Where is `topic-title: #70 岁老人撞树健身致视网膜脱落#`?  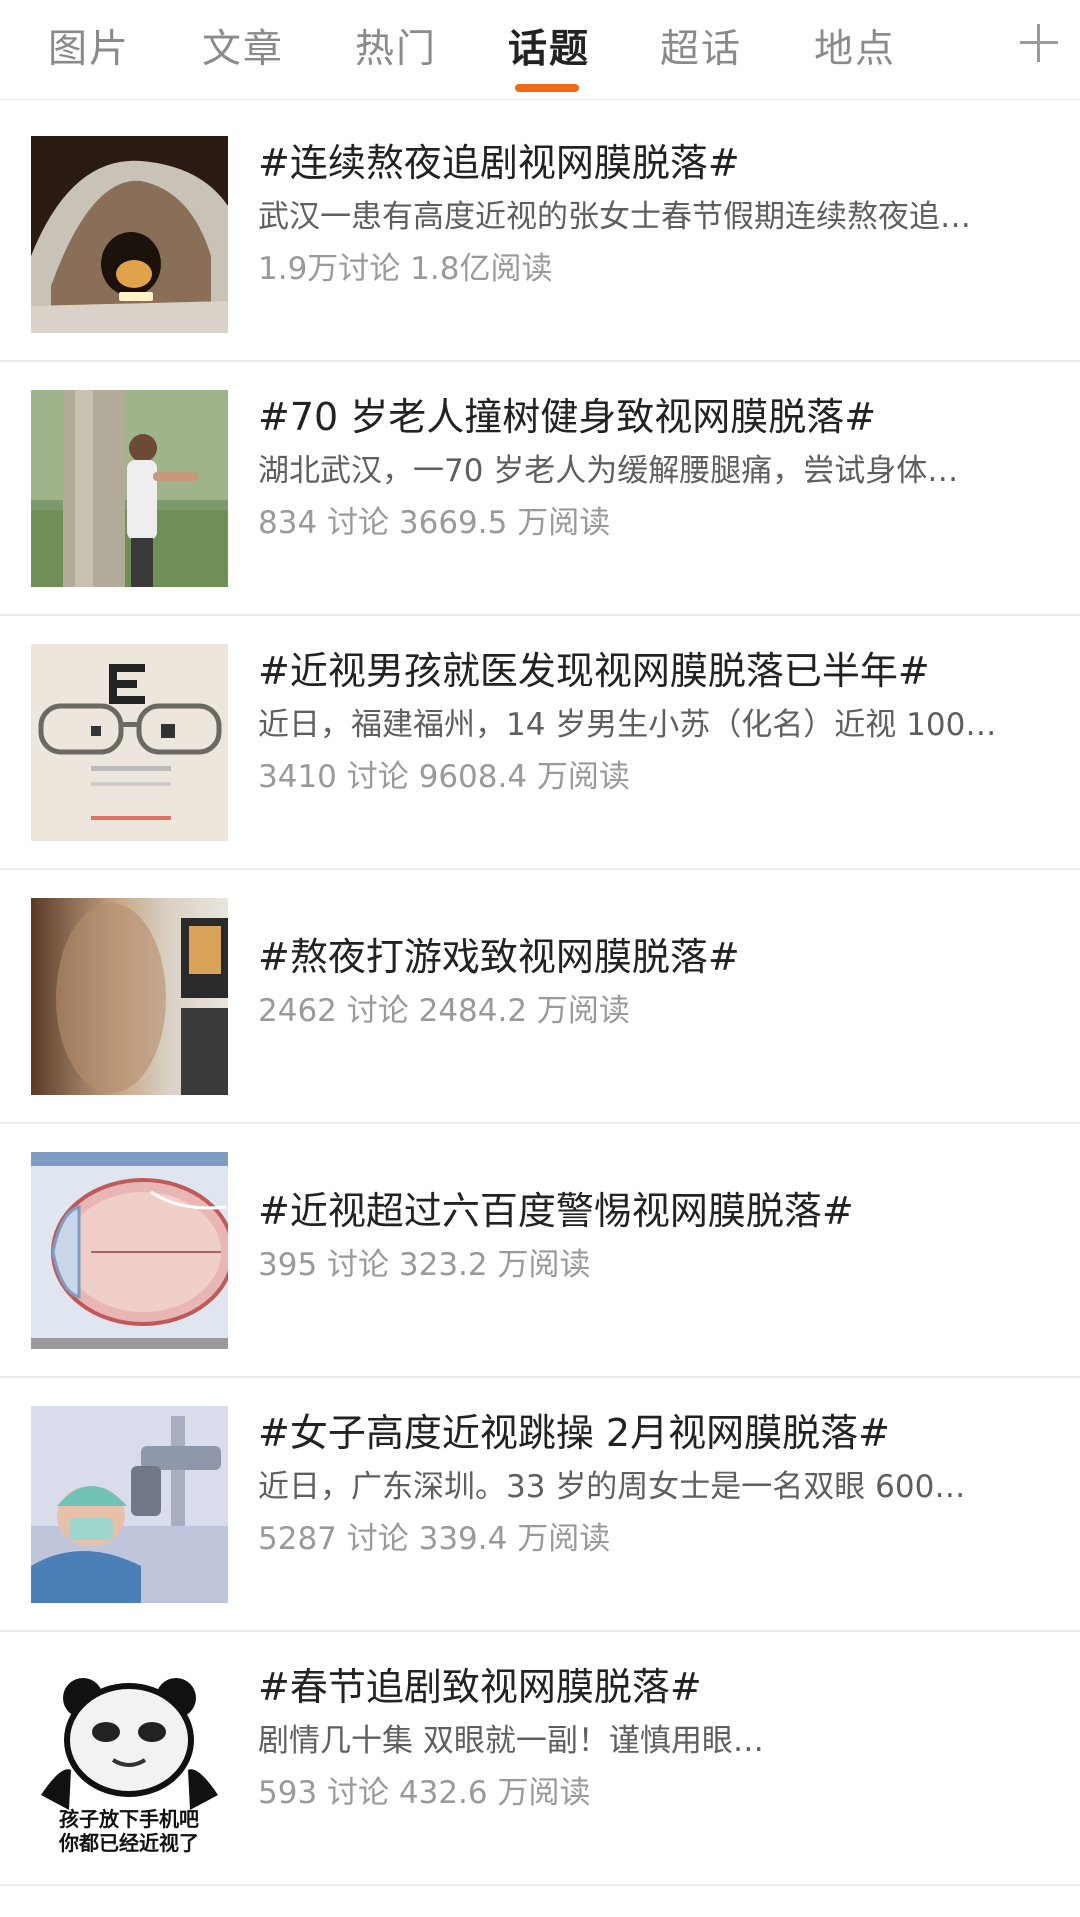 topic-title: #70 岁老人撞树健身致视网膜脱落# is located at coordinates (662, 417).